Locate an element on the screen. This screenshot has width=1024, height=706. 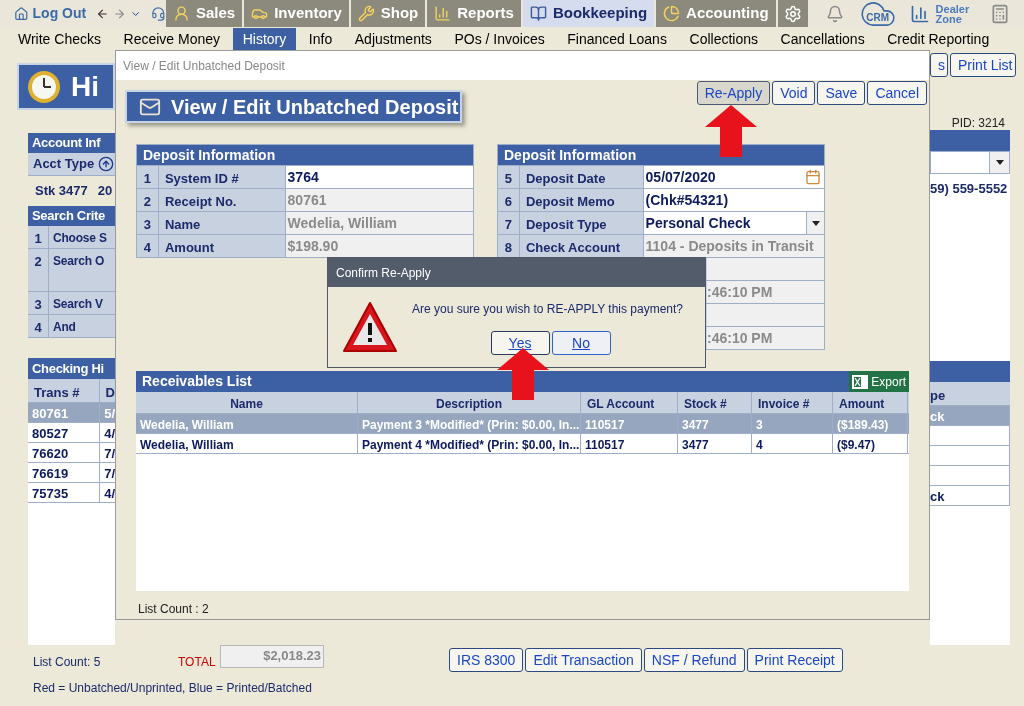
heading-banner: View / Edit Unbatched Deposit is located at coordinates (293, 106).